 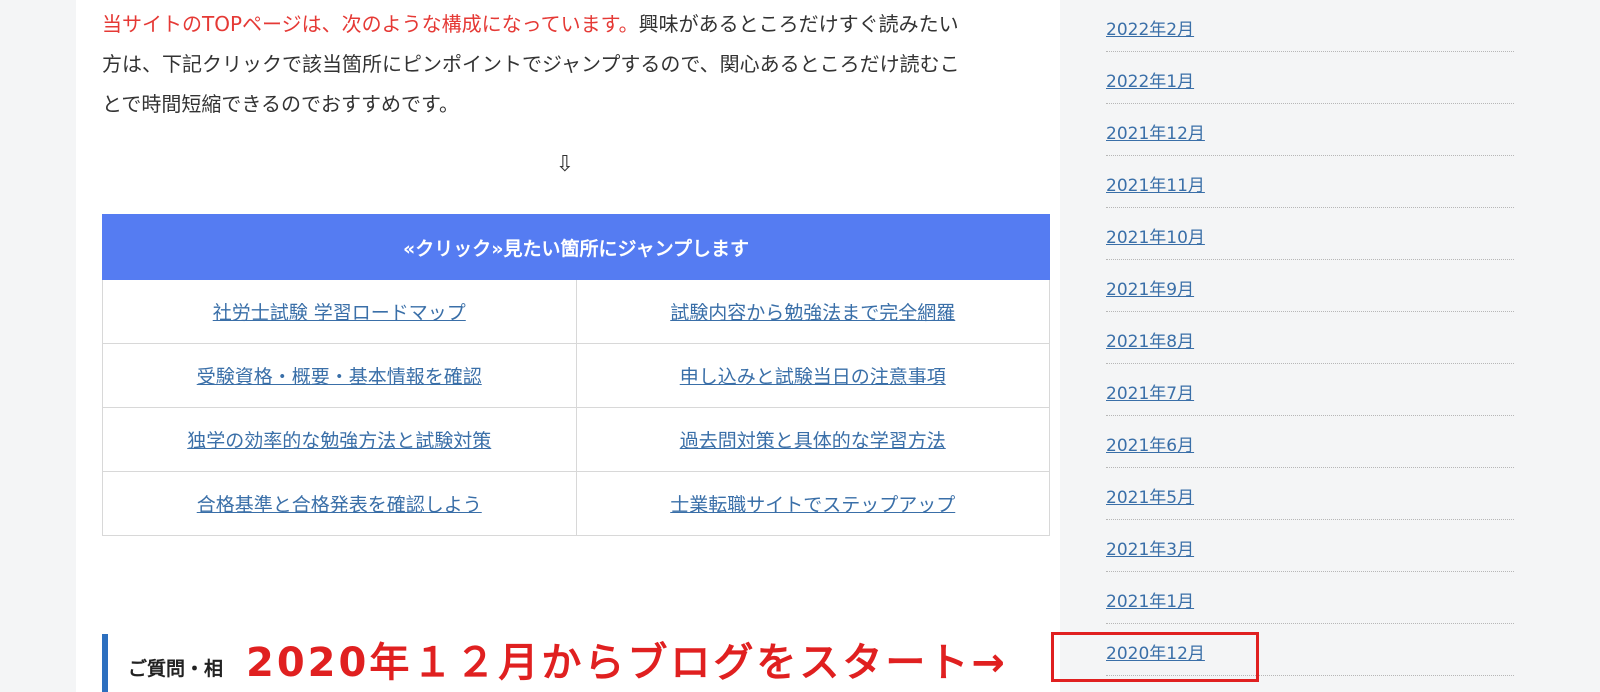 What do you see at coordinates (1310, 546) in the screenshot?
I see `archive-item: 2021年3月` at bounding box center [1310, 546].